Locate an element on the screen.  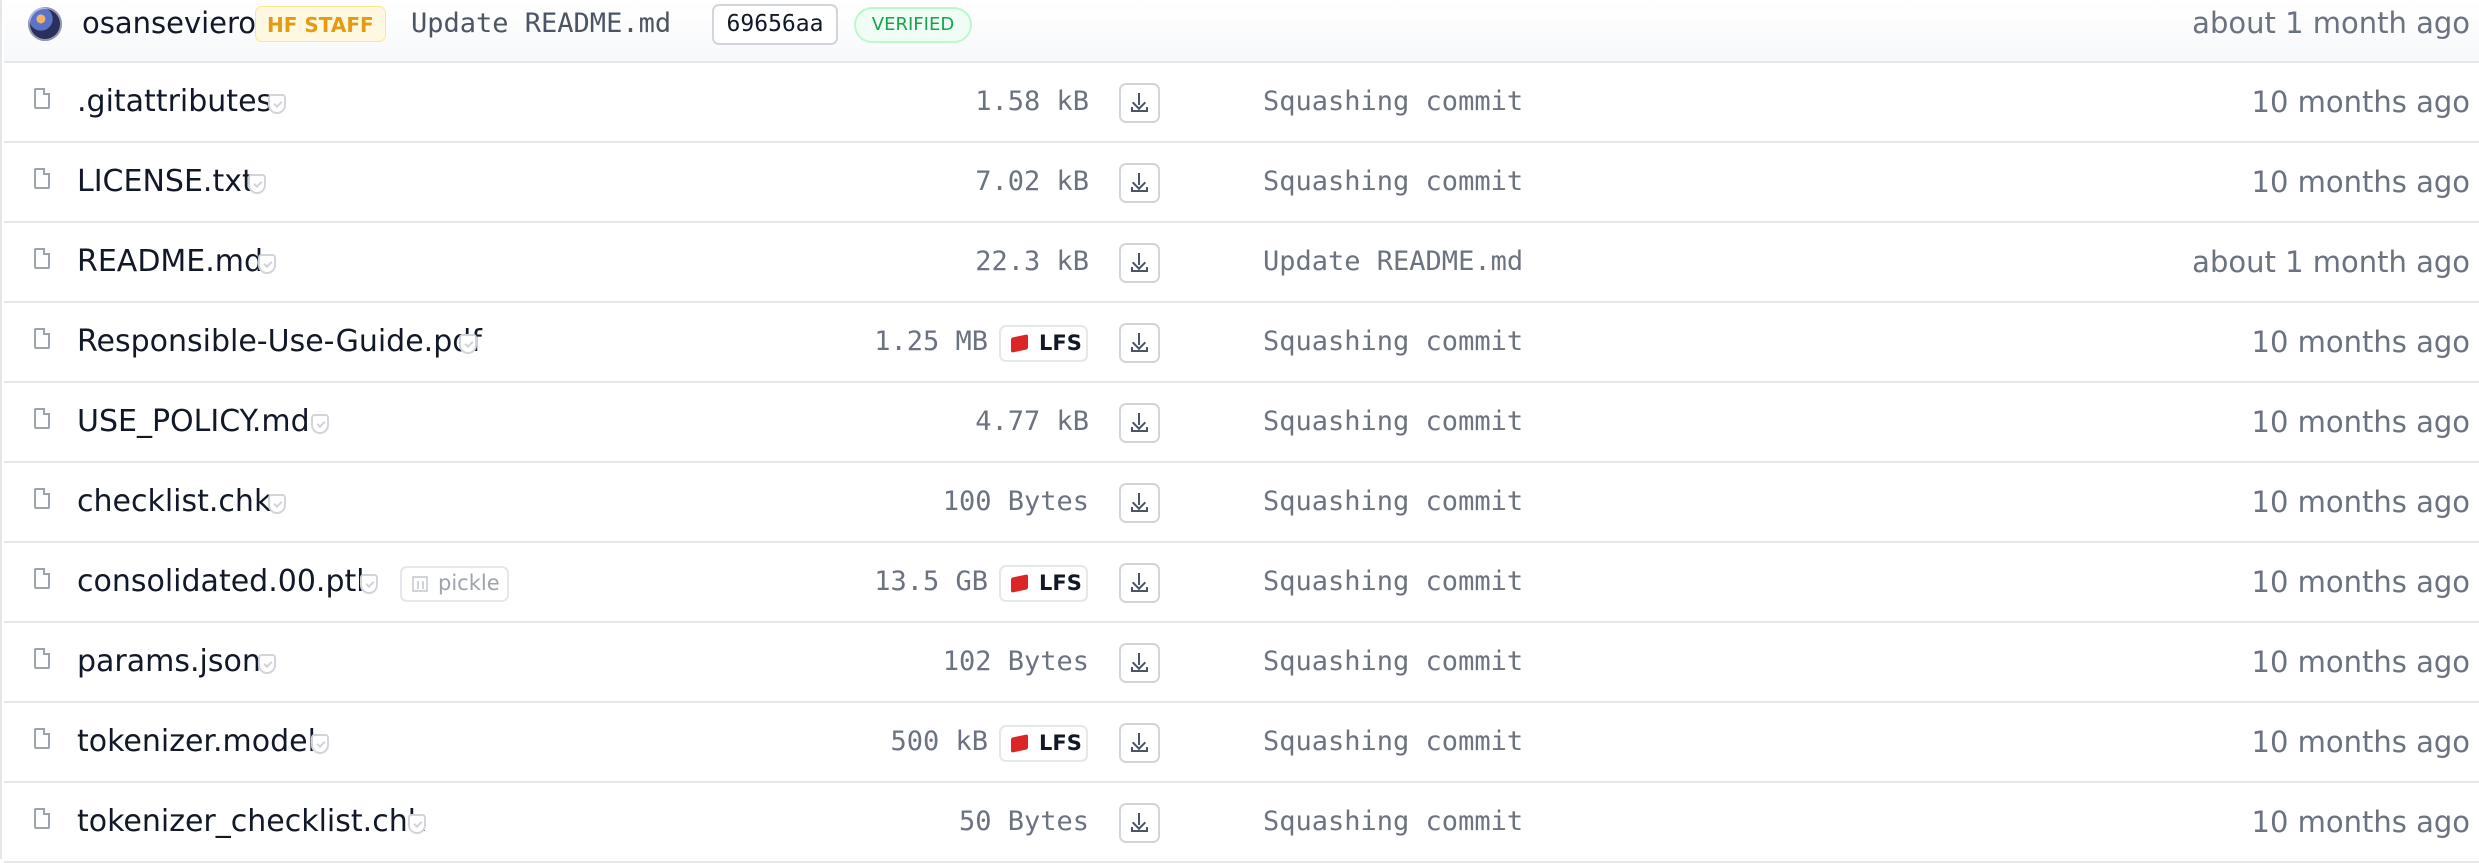
file-size: 1.58 kB is located at coordinates (1032, 101).